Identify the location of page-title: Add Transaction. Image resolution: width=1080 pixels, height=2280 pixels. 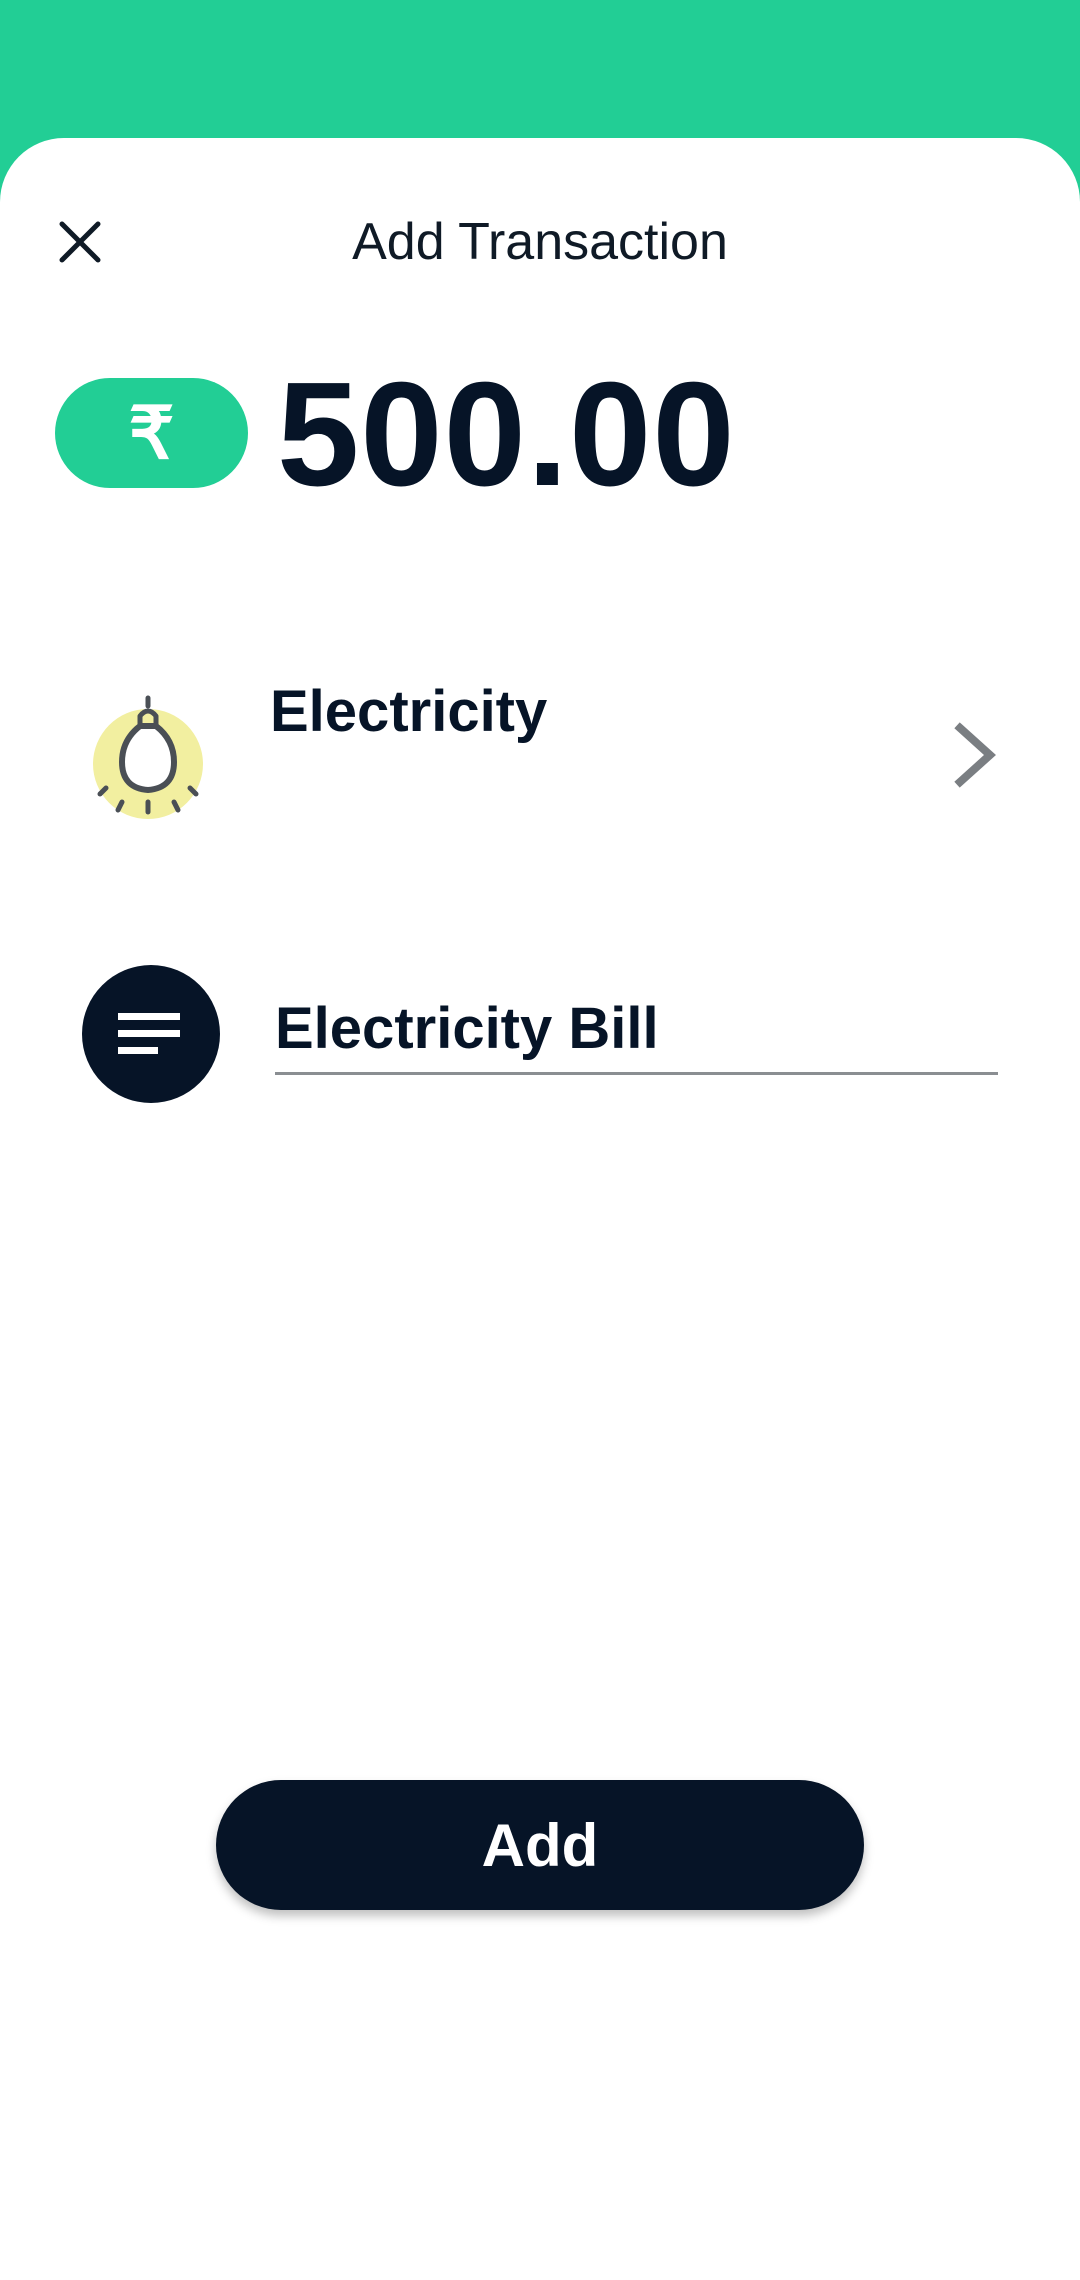
(540, 242).